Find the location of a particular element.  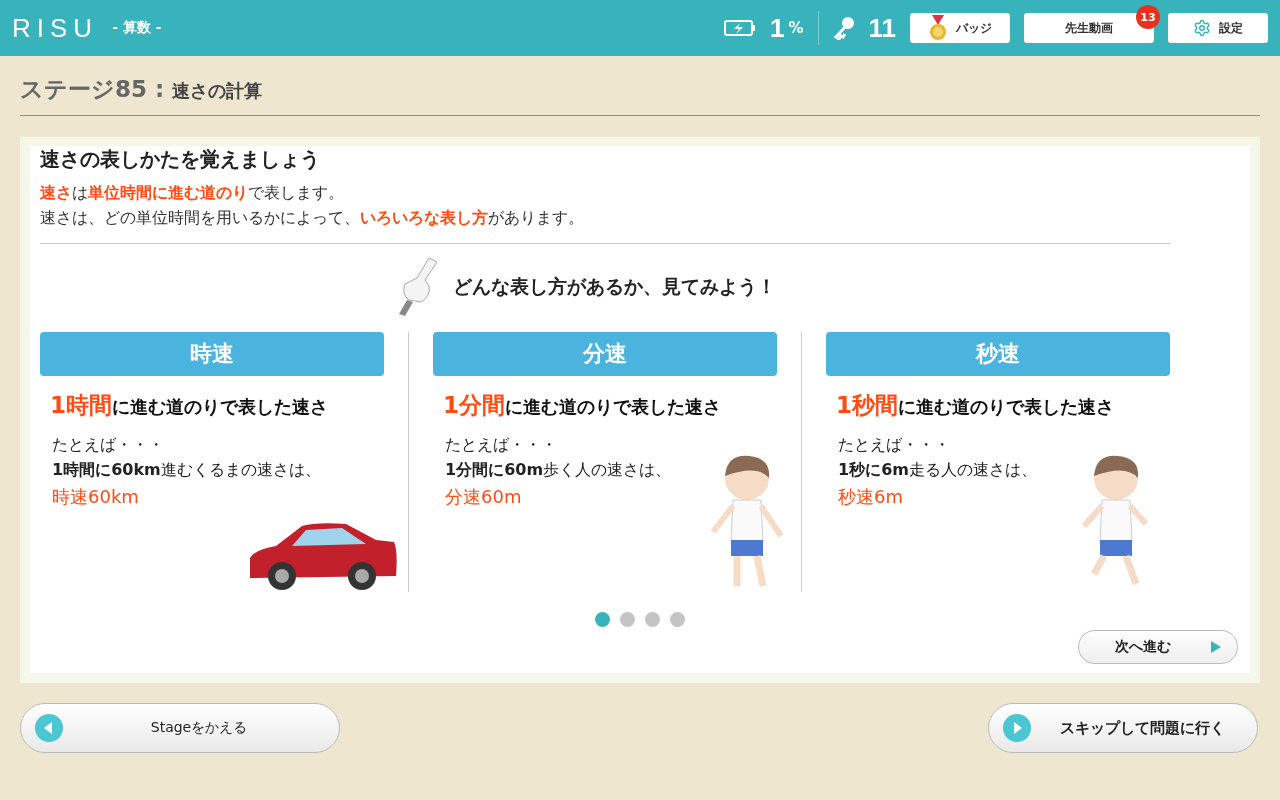

stage-number: ステージ85 : is located at coordinates (92, 89).